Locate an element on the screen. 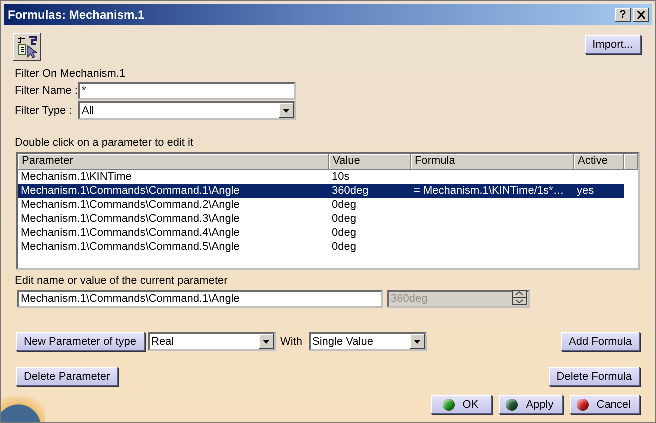  close-button is located at coordinates (641, 15).